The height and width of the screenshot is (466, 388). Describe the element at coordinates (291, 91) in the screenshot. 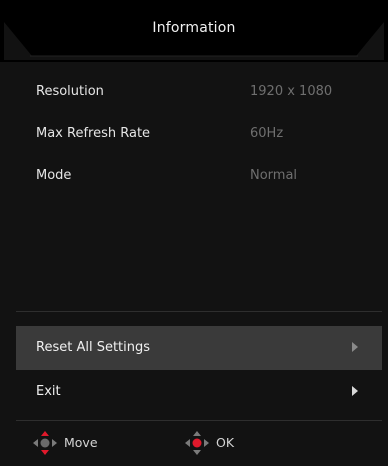

I see `info-value: 1920 x 1080` at that location.